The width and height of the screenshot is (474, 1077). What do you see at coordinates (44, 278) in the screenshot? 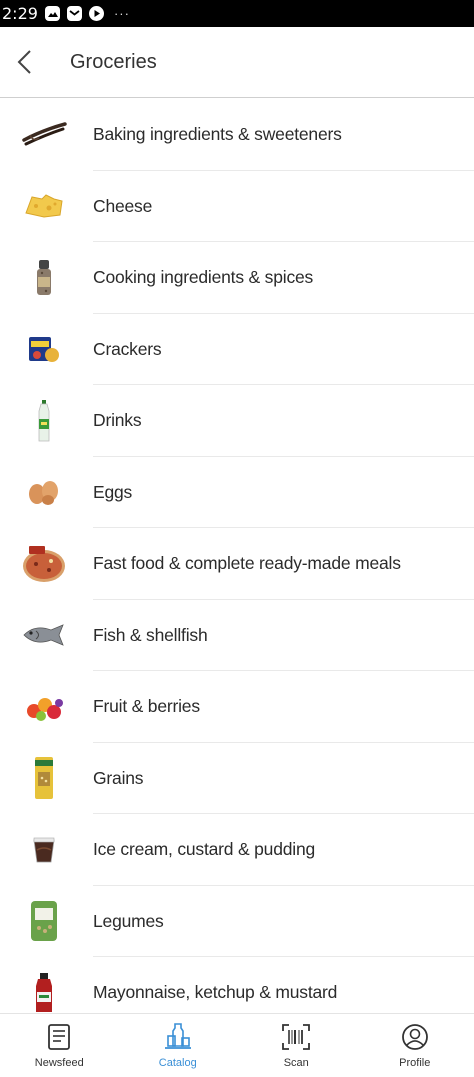
I see `spice-grinder-icon` at bounding box center [44, 278].